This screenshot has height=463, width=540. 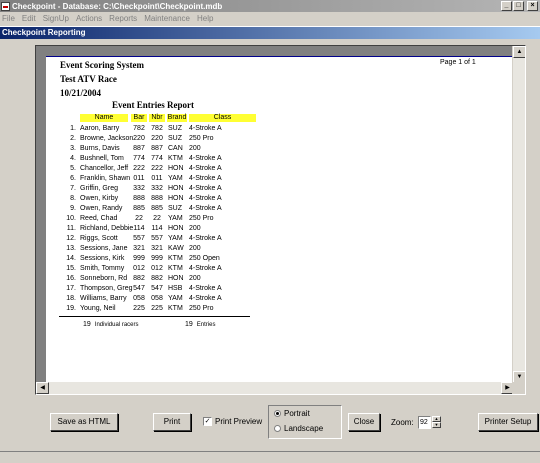 What do you see at coordinates (176, 209) in the screenshot?
I see `table-row: 9. Owen, Randy 885 885 SUZ 4-Stroke A` at bounding box center [176, 209].